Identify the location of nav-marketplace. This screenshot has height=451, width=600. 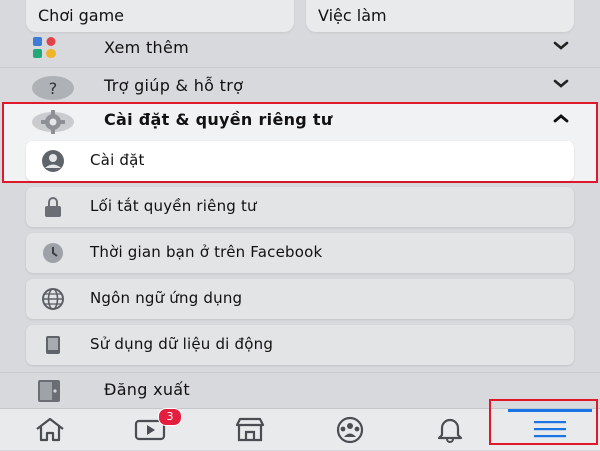
(250, 430).